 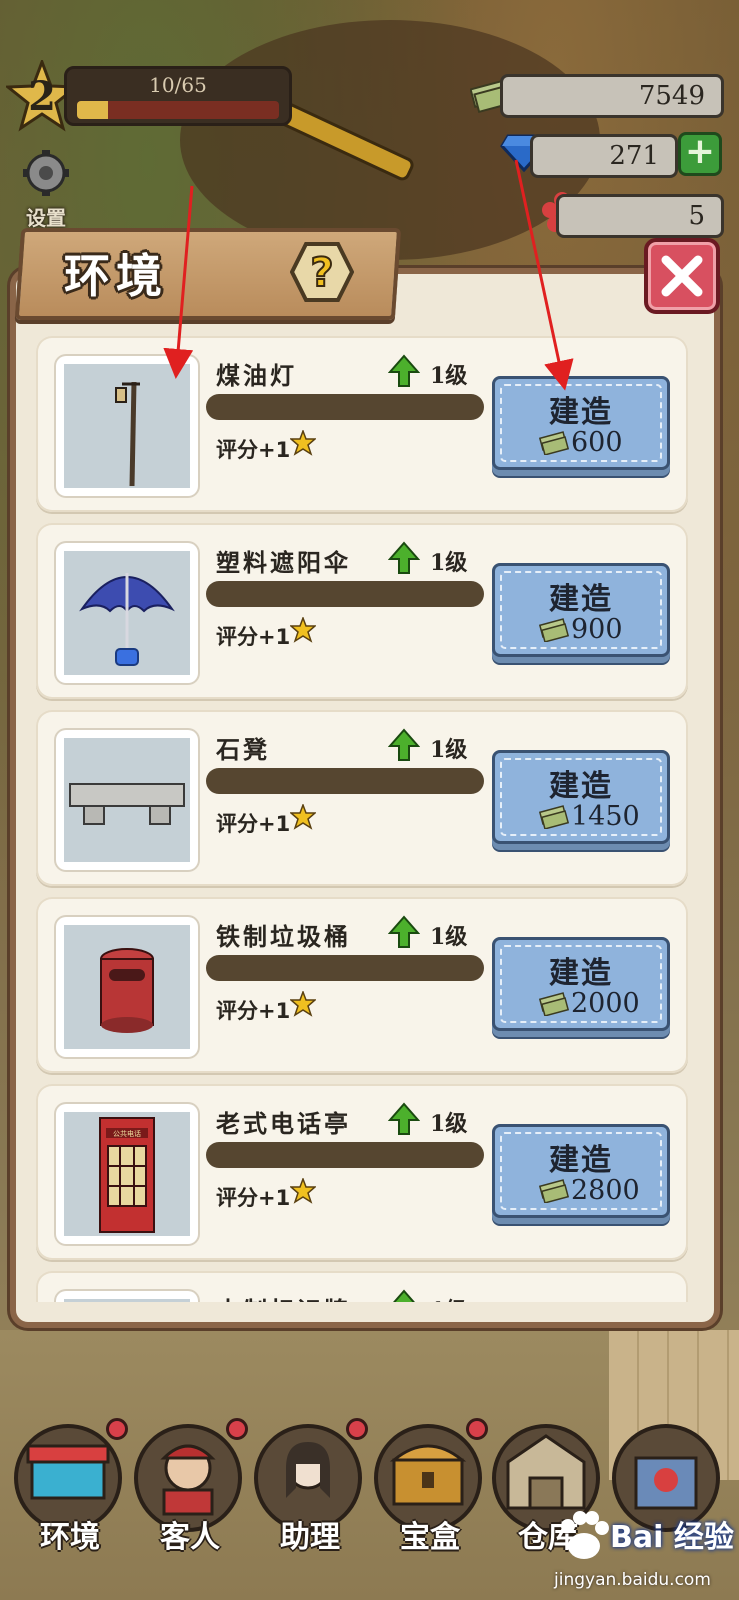 I want to click on svg-text: 公共电话, so click(x=127, y=1133).